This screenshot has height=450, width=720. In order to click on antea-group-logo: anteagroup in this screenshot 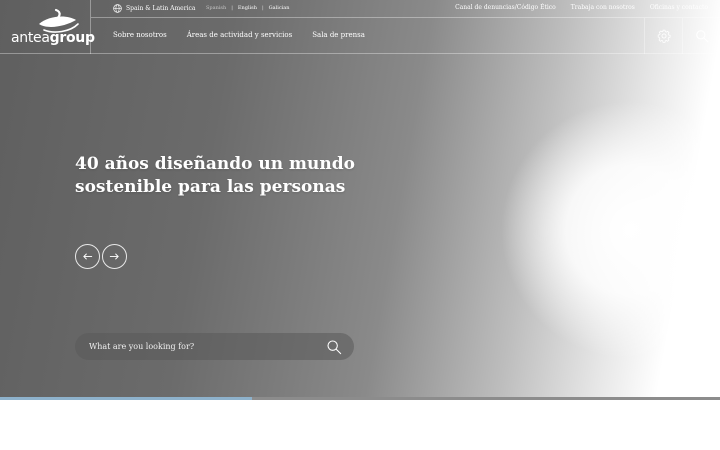, I will do `click(47, 27)`.